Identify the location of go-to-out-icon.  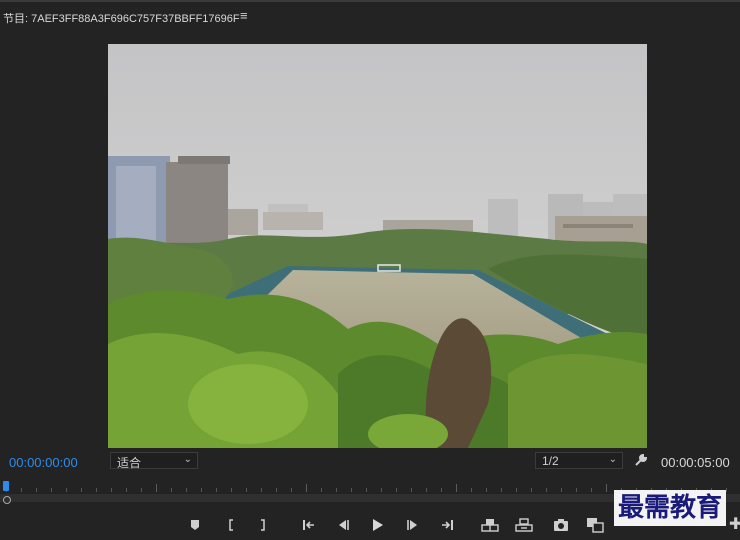
(447, 525).